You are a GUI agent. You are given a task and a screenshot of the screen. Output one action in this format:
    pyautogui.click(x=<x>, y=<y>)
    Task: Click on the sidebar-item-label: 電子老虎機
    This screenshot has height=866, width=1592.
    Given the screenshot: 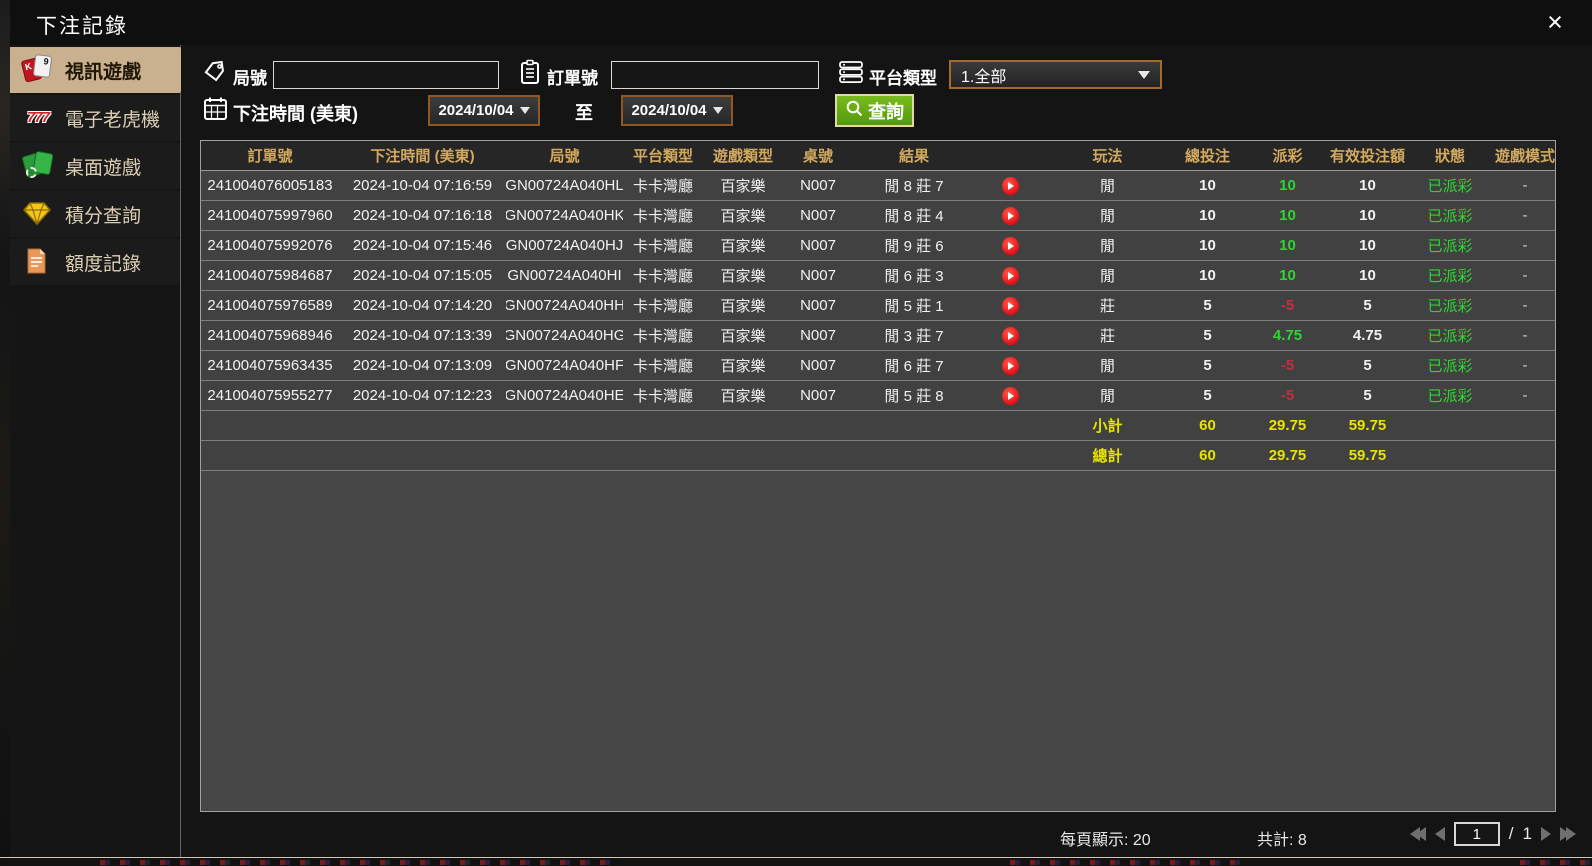 What is the action you would take?
    pyautogui.click(x=113, y=120)
    